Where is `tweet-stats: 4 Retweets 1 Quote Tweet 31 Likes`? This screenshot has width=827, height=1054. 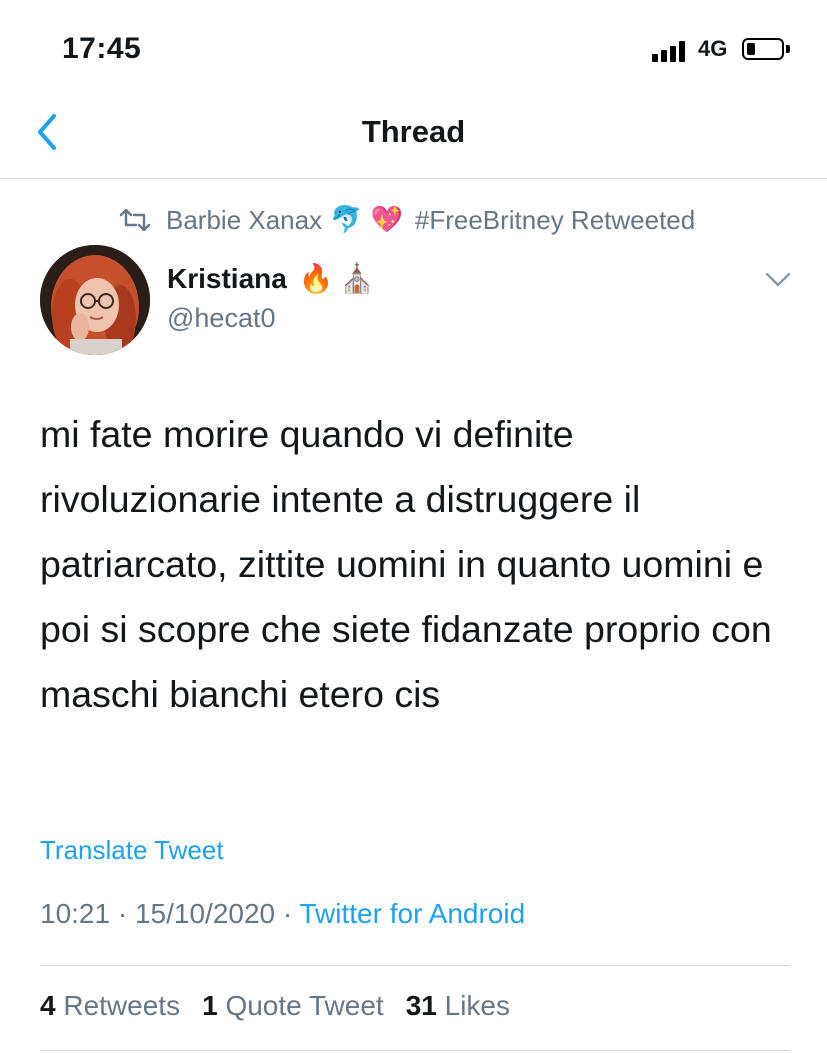 tweet-stats: 4 Retweets 1 Quote Tweet 31 Likes is located at coordinates (286, 1006).